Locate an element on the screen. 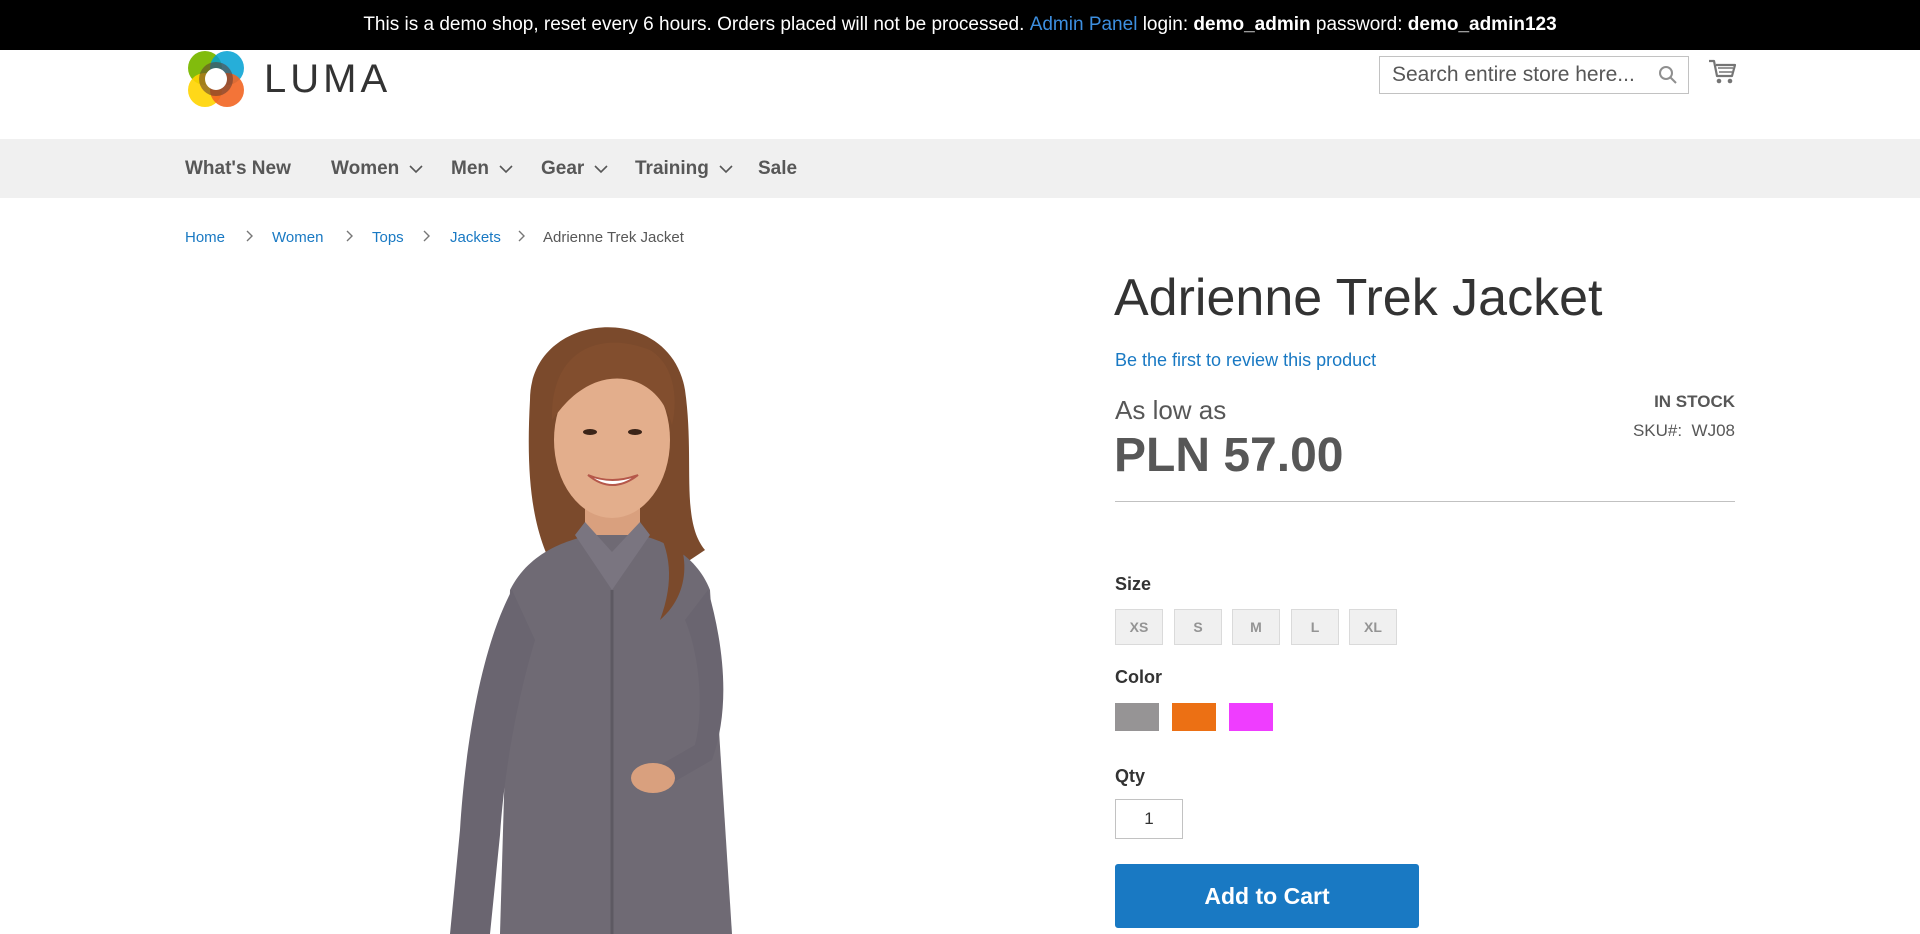  nav-item-gear: Gear is located at coordinates (574, 168).